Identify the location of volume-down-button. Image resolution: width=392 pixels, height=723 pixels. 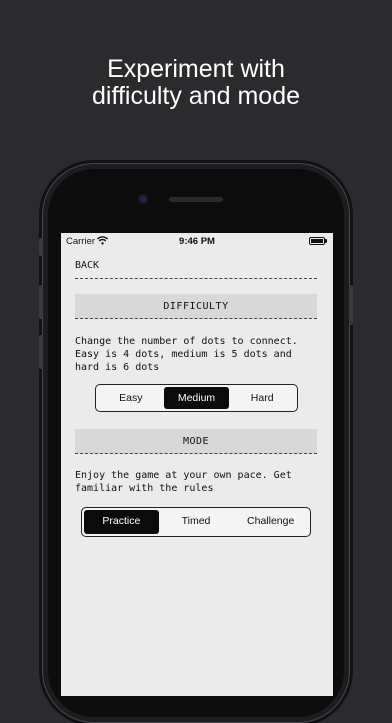
(41, 352).